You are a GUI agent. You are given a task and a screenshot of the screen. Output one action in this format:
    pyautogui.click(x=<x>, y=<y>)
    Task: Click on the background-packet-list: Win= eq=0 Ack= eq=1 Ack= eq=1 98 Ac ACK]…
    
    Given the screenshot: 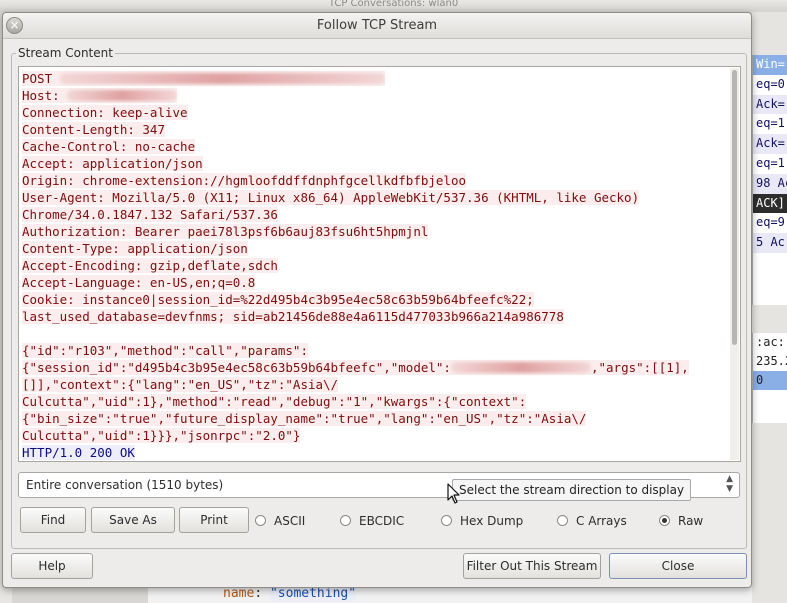 What is the action you would take?
    pyautogui.click(x=769, y=180)
    